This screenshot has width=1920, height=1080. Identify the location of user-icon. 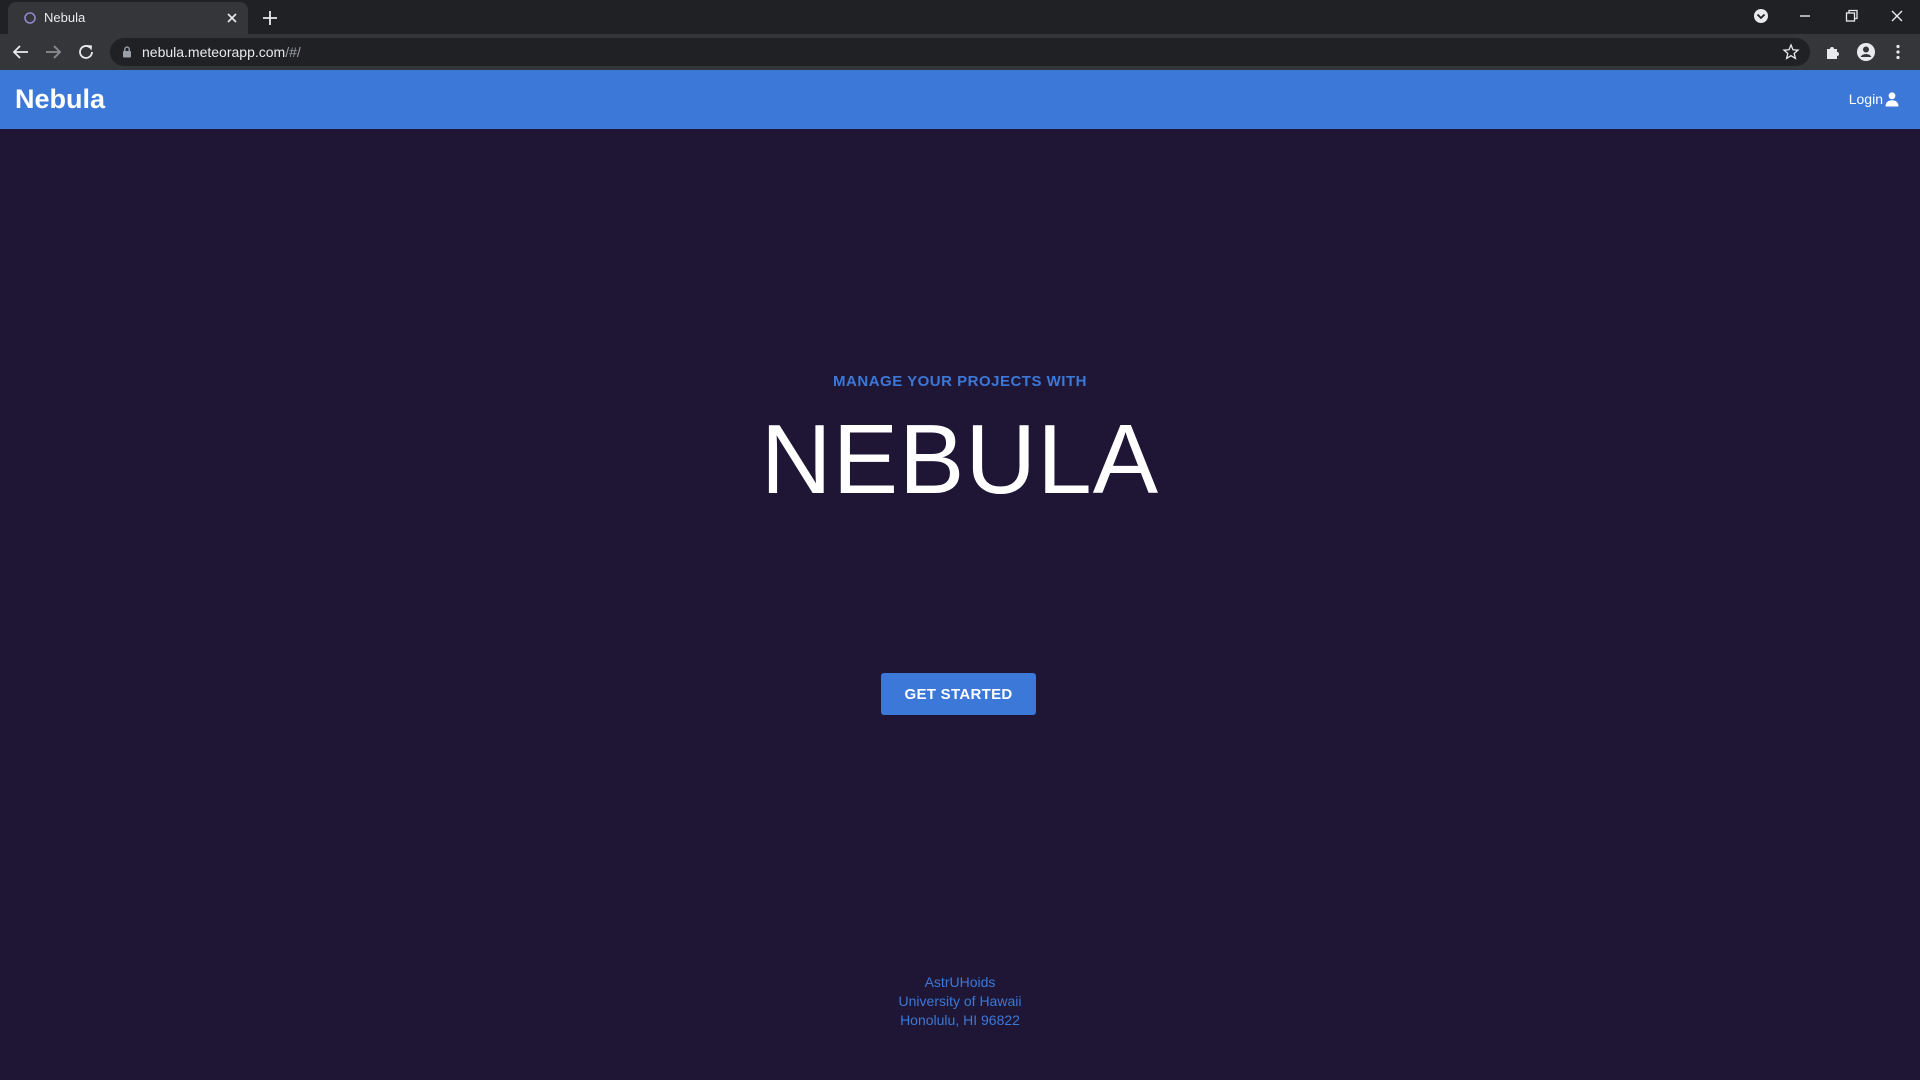
(1892, 99).